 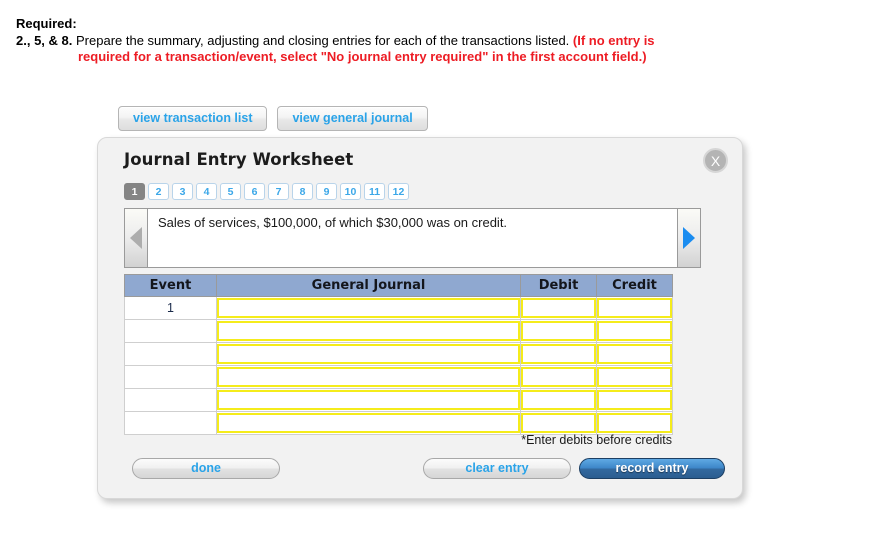 What do you see at coordinates (596, 440) in the screenshot?
I see `enter-debits-before-credits-note: *Enter debits before credits` at bounding box center [596, 440].